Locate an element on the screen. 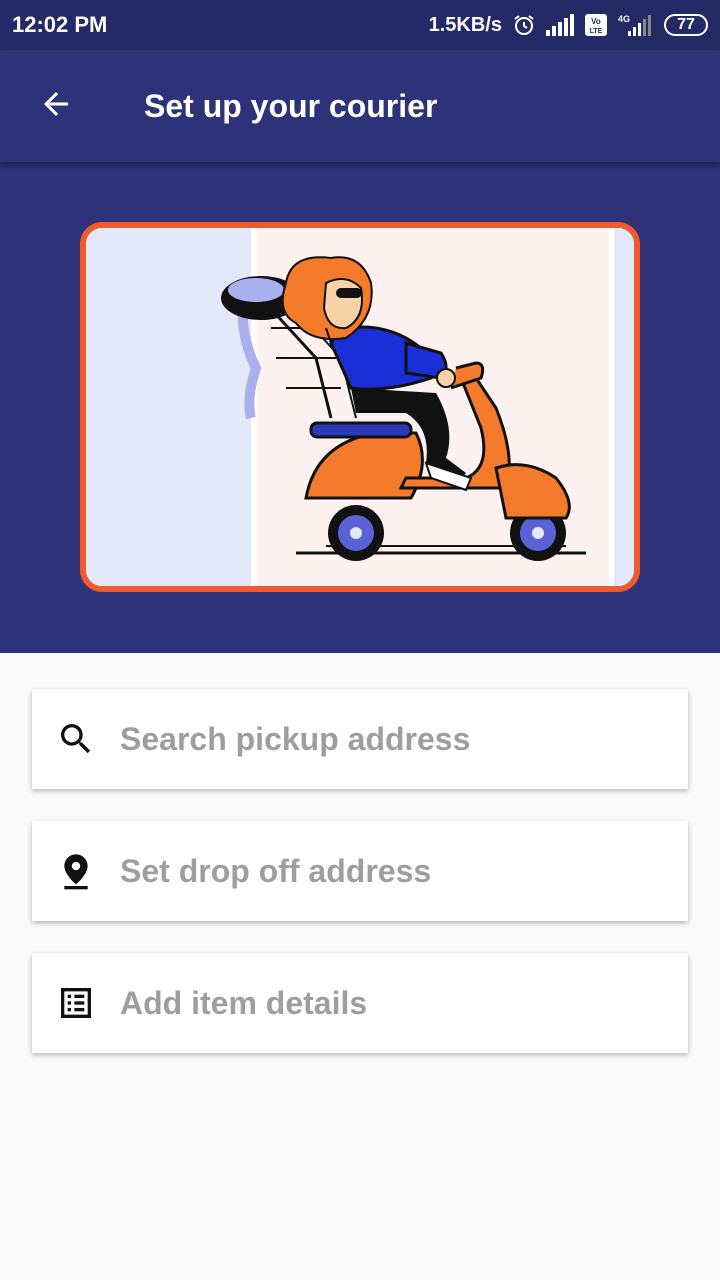 The width and height of the screenshot is (720, 1280). item-details-placeholder: Add item details is located at coordinates (244, 1002).